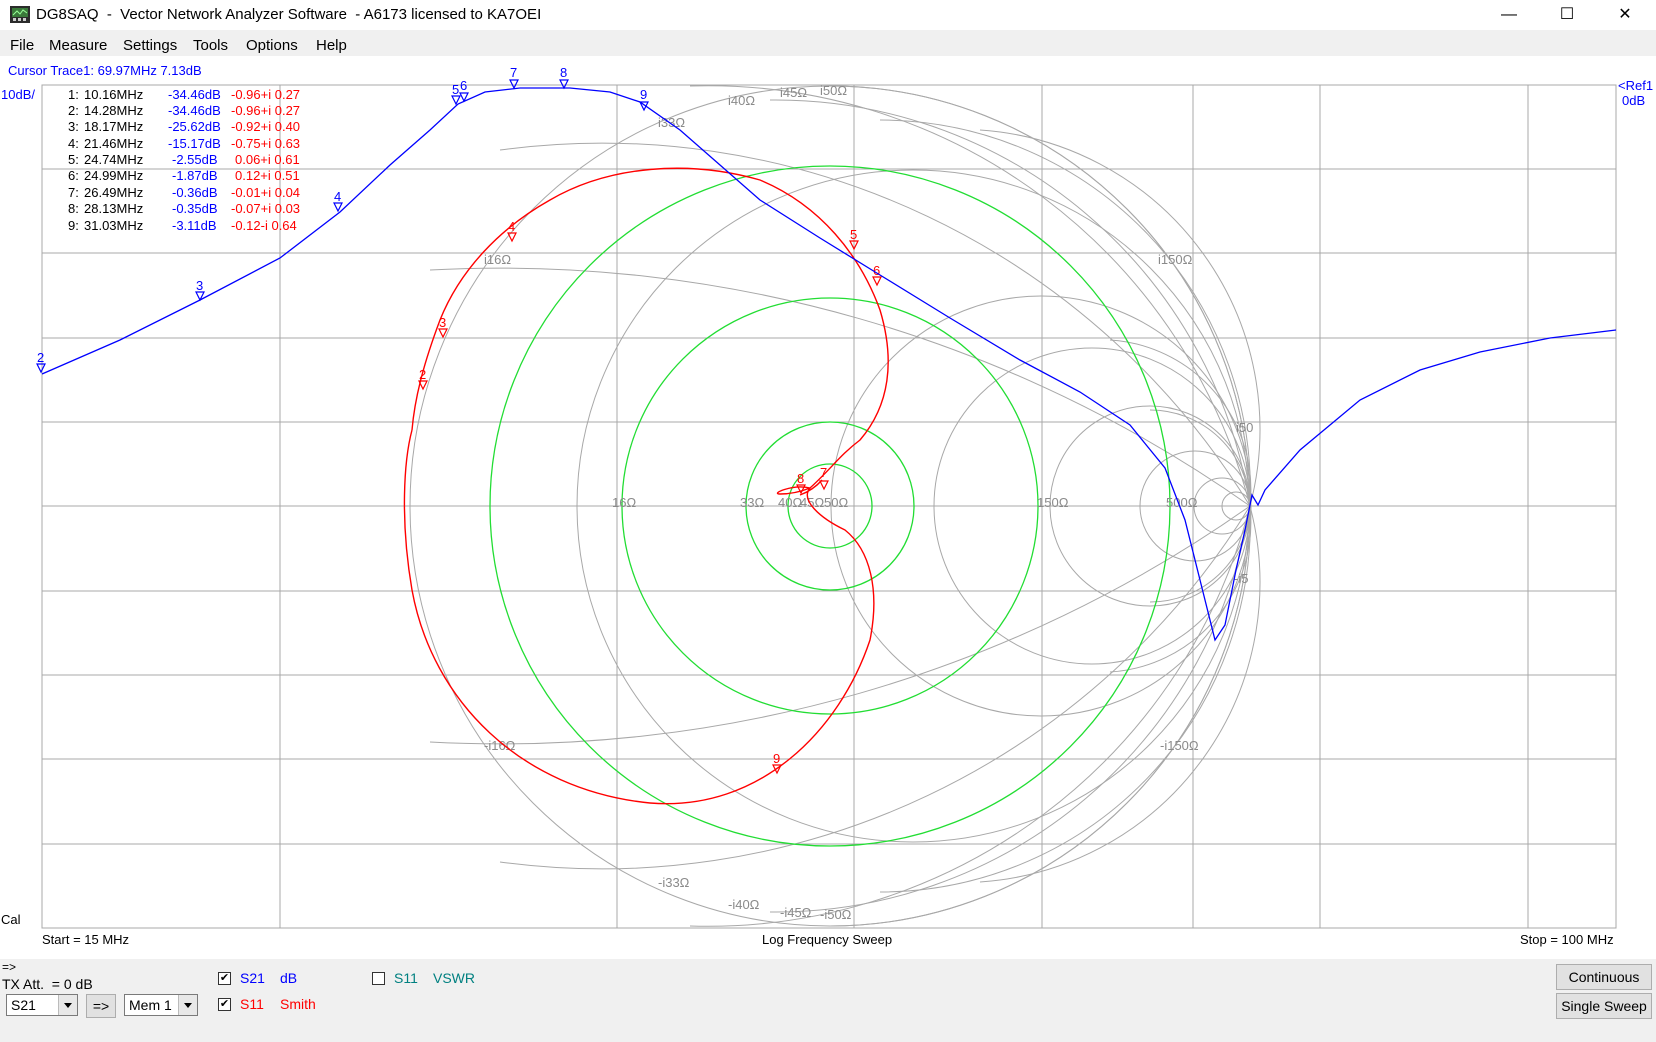 This screenshot has height=1042, width=1656. What do you see at coordinates (195, 159) in the screenshot?
I see `svg-text: -2.55dB` at bounding box center [195, 159].